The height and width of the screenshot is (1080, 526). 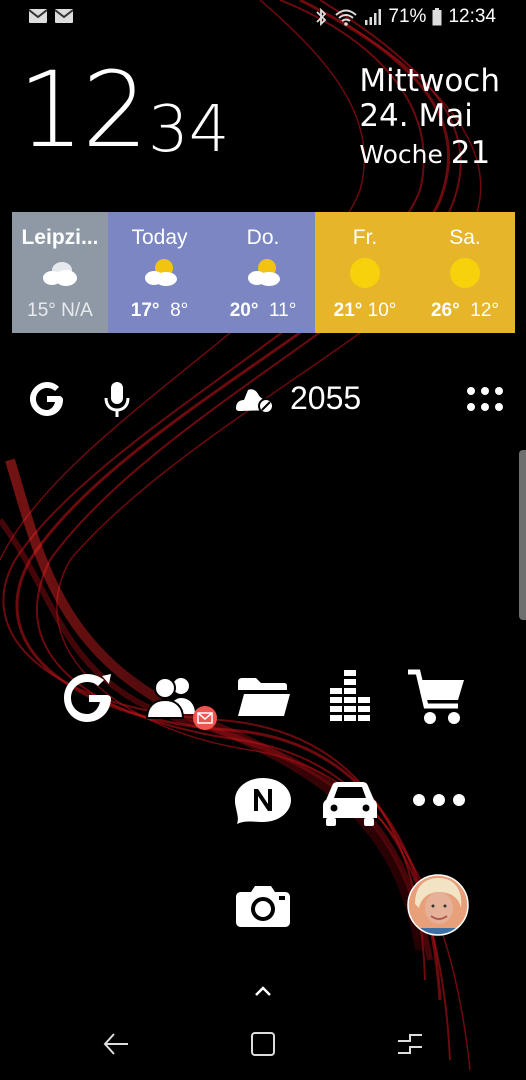 I want to click on weather-day-label: Do., so click(x=263, y=237).